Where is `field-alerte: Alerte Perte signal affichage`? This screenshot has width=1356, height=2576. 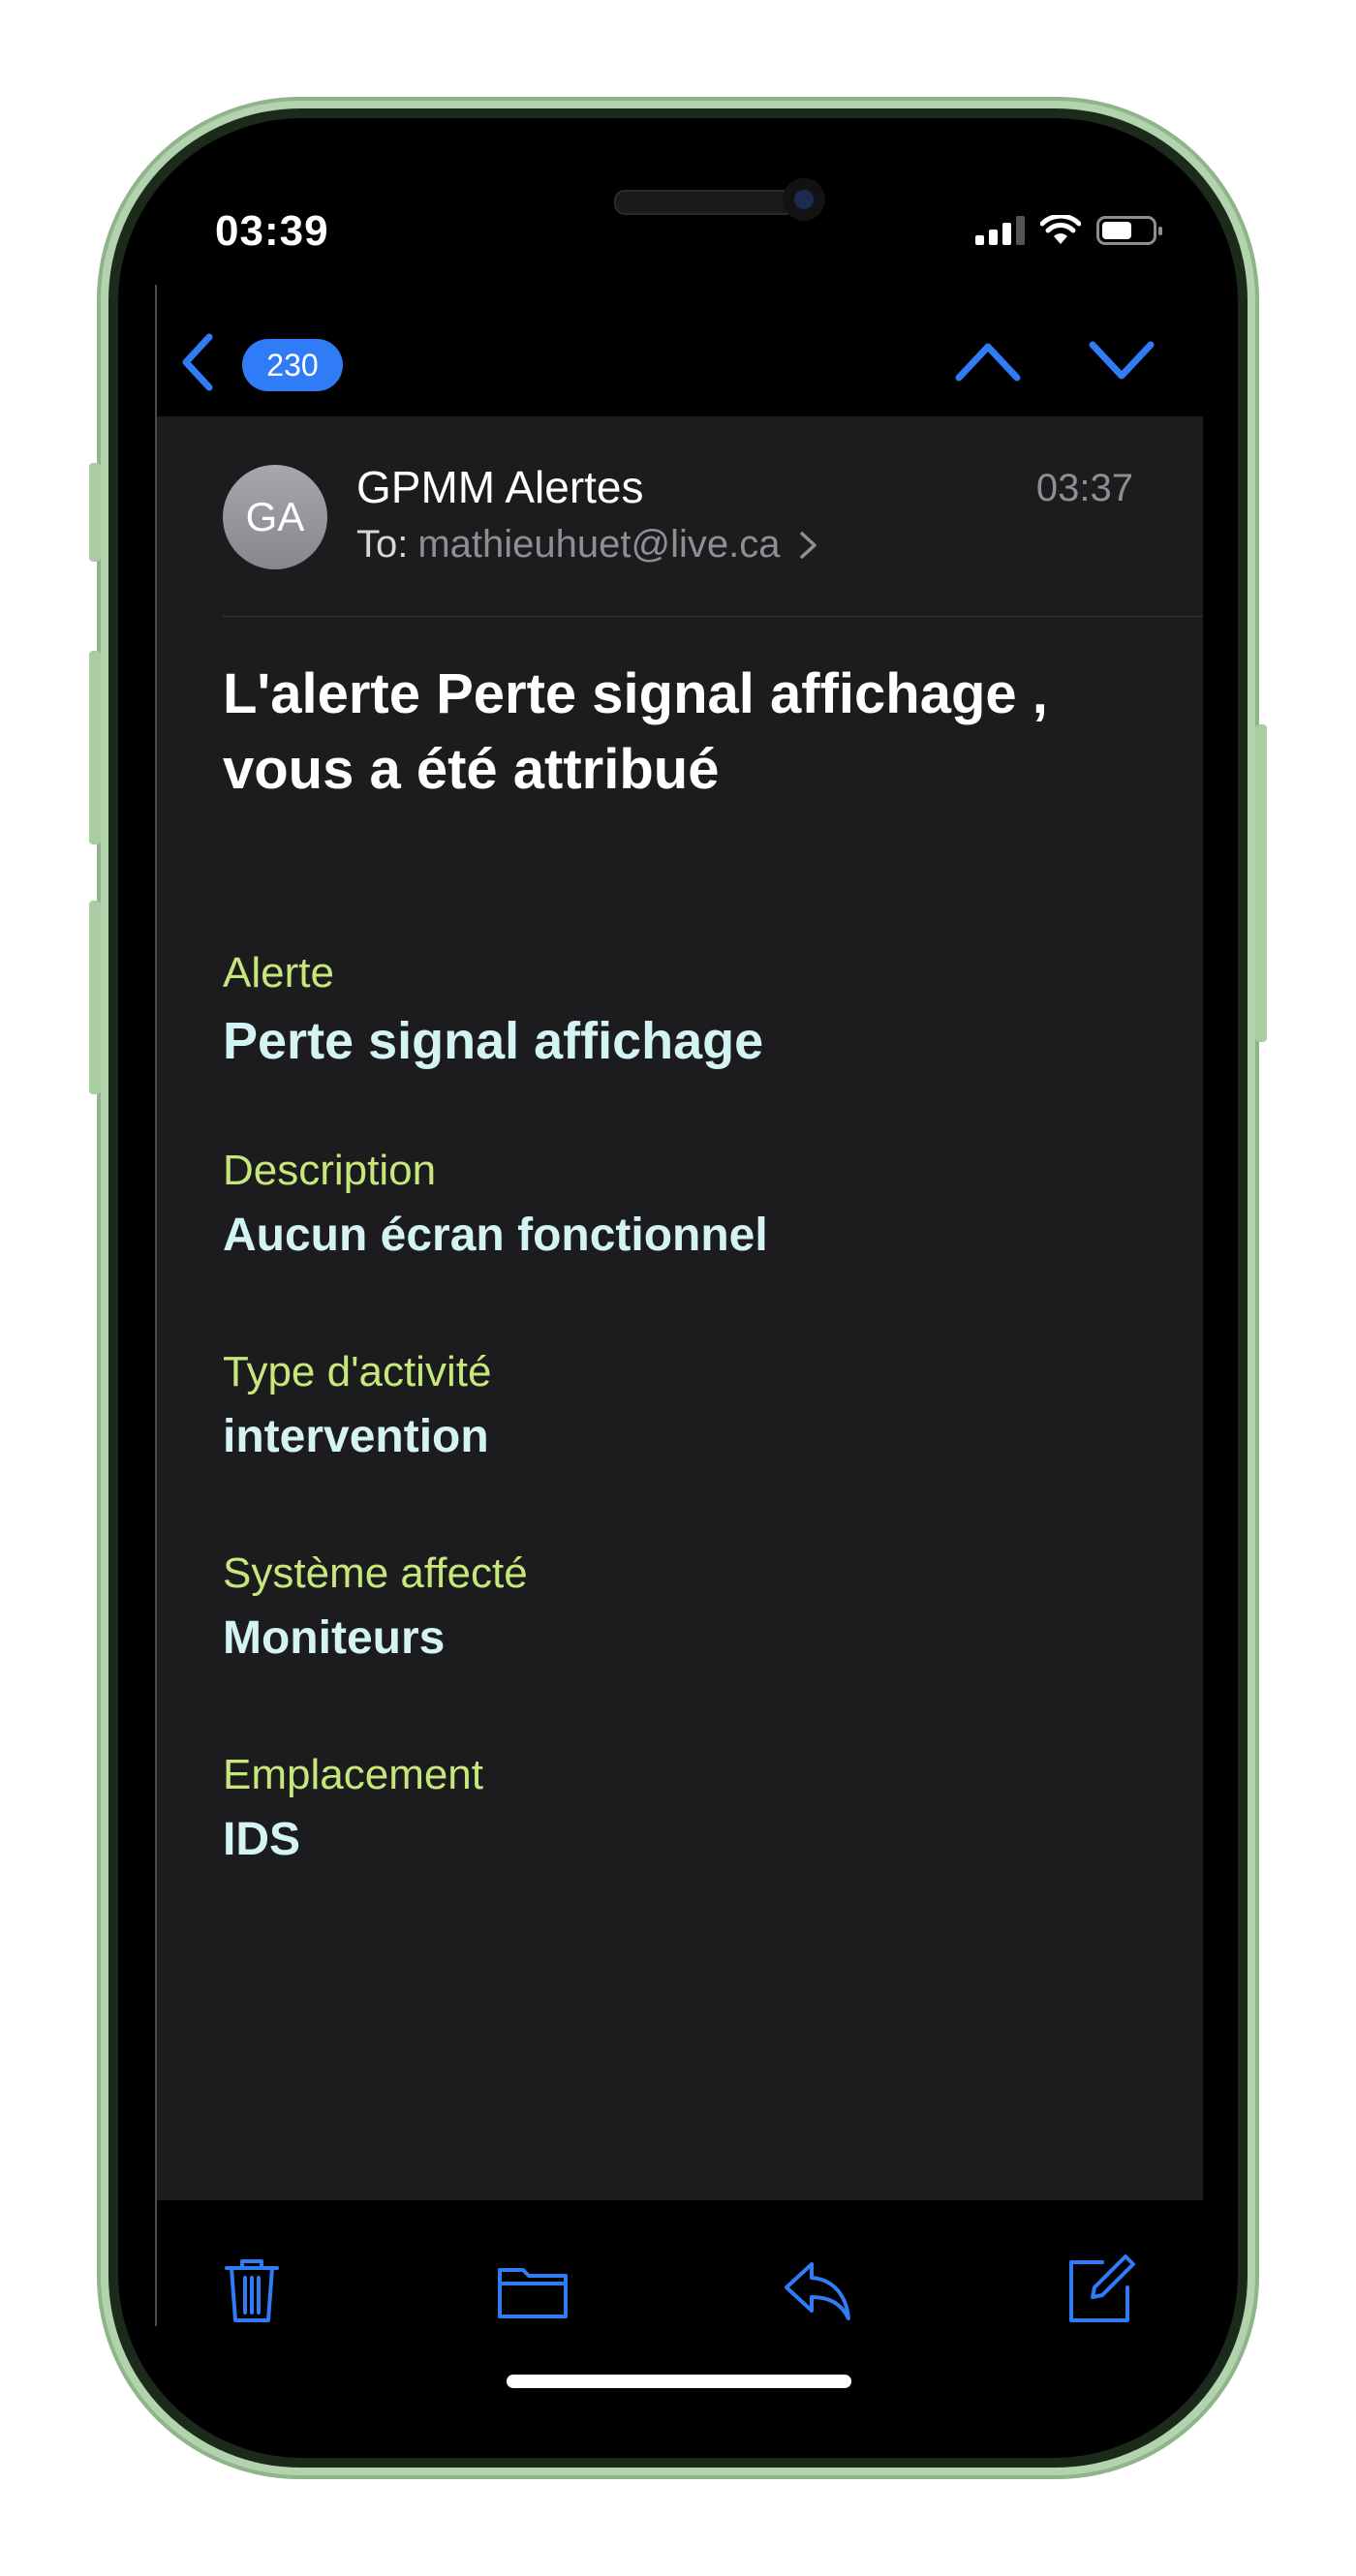
field-alerte: Alerte Perte signal affichage is located at coordinates (493, 1010).